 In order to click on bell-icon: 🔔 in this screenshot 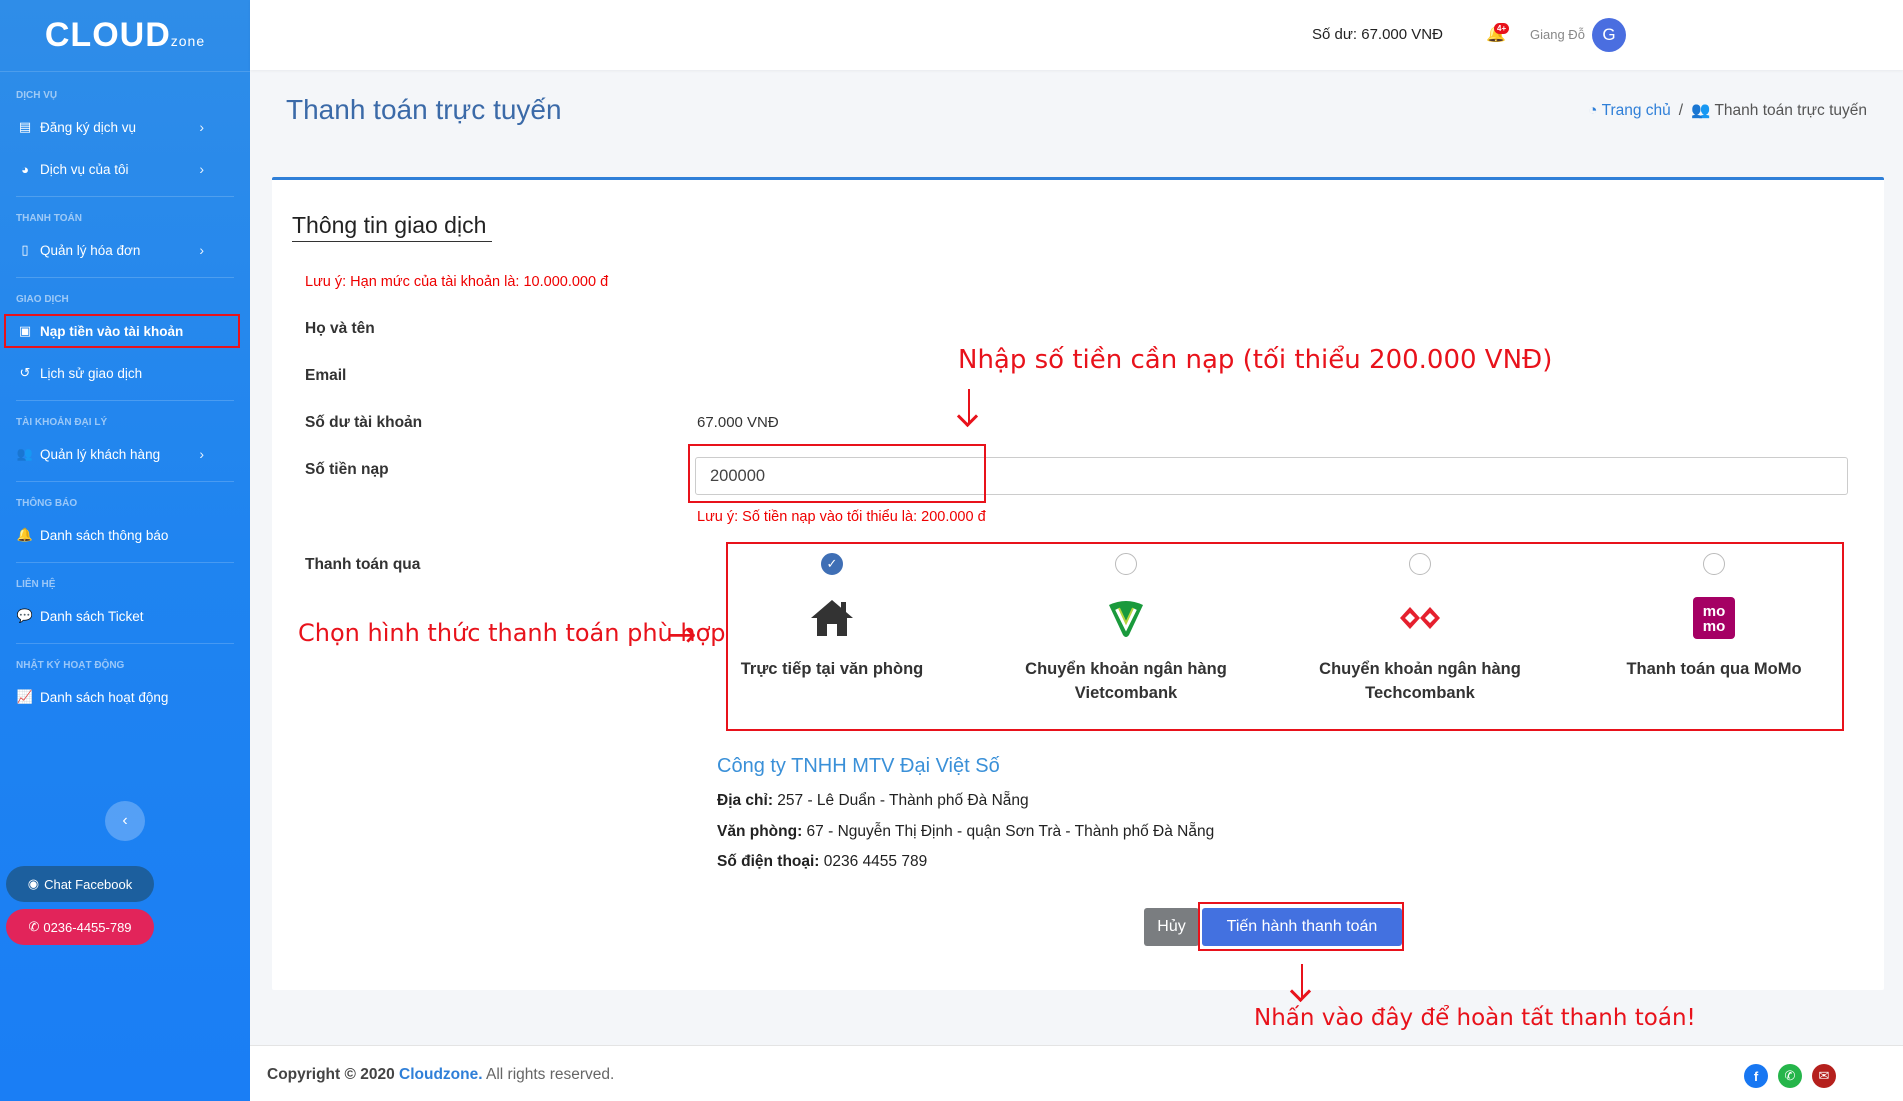, I will do `click(25, 534)`.